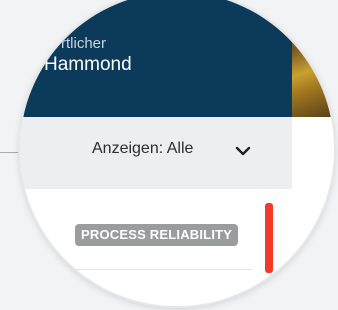 This screenshot has width=338, height=310. Describe the element at coordinates (88, 64) in the screenshot. I see `person-name: Hammond` at that location.